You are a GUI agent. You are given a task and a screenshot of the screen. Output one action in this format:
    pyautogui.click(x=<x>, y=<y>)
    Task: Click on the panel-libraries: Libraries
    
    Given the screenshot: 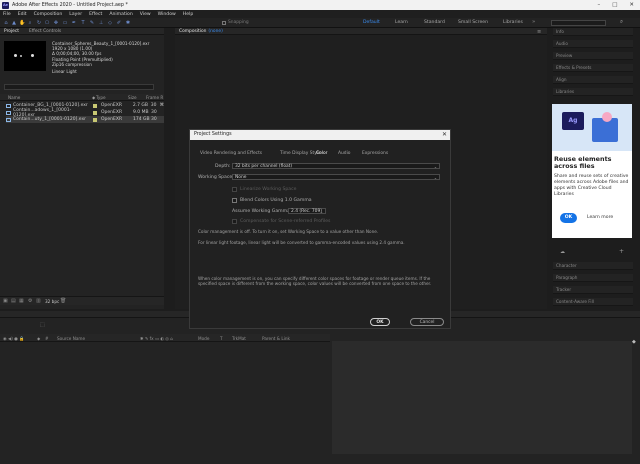 What is the action you would take?
    pyautogui.click(x=593, y=92)
    